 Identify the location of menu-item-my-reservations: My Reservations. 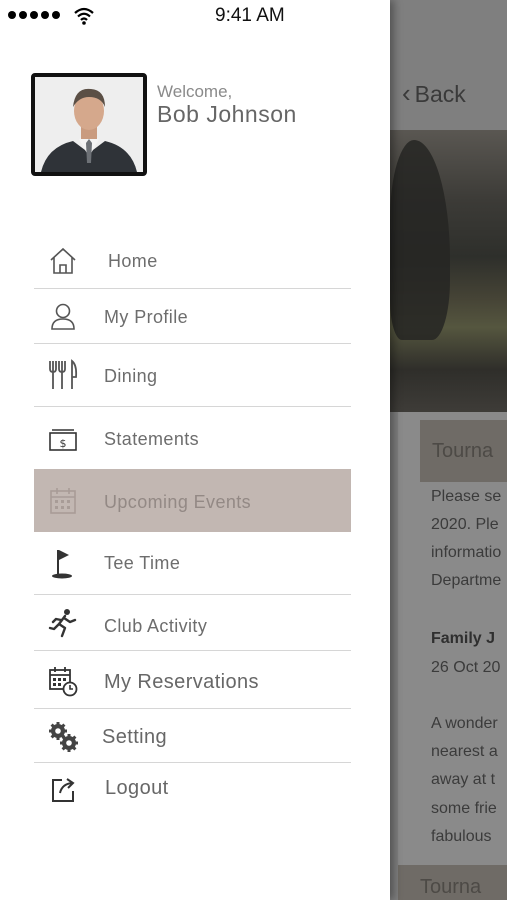
(192, 680).